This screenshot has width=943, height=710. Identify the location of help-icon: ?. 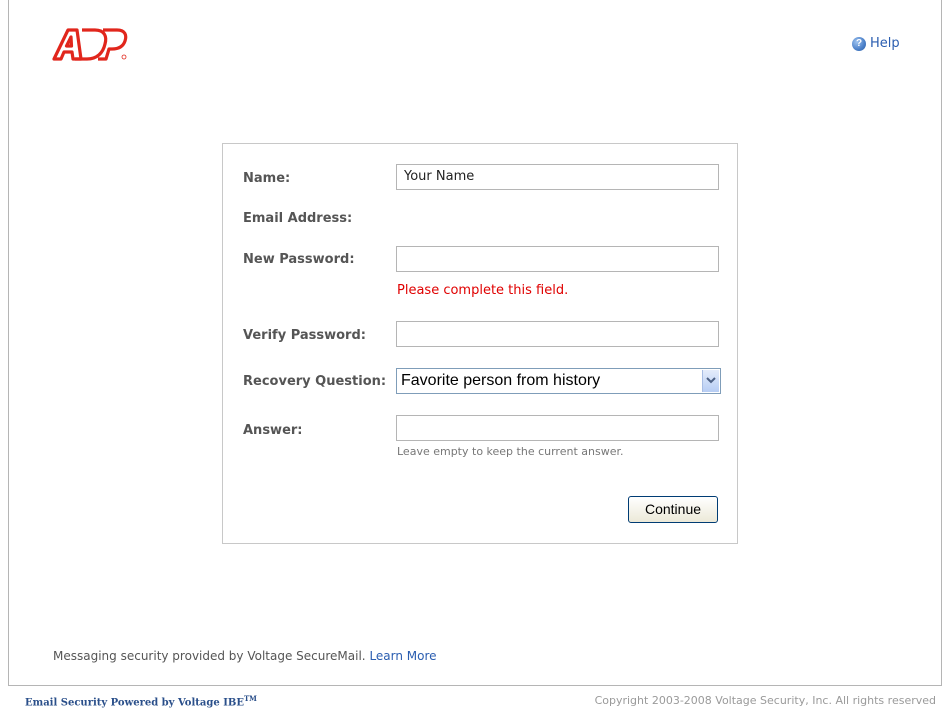
(859, 43).